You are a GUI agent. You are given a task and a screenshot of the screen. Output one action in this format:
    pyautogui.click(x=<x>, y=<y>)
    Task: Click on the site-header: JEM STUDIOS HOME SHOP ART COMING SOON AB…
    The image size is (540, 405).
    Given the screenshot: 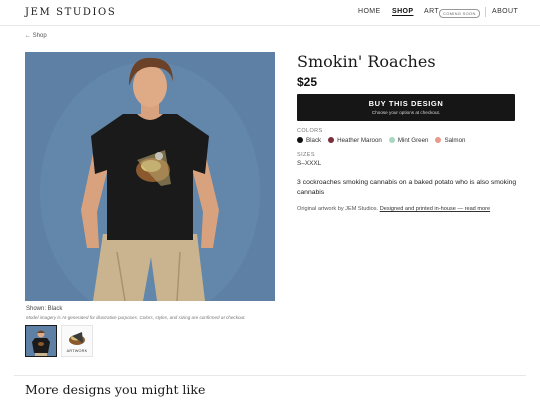 What is the action you would take?
    pyautogui.click(x=270, y=13)
    